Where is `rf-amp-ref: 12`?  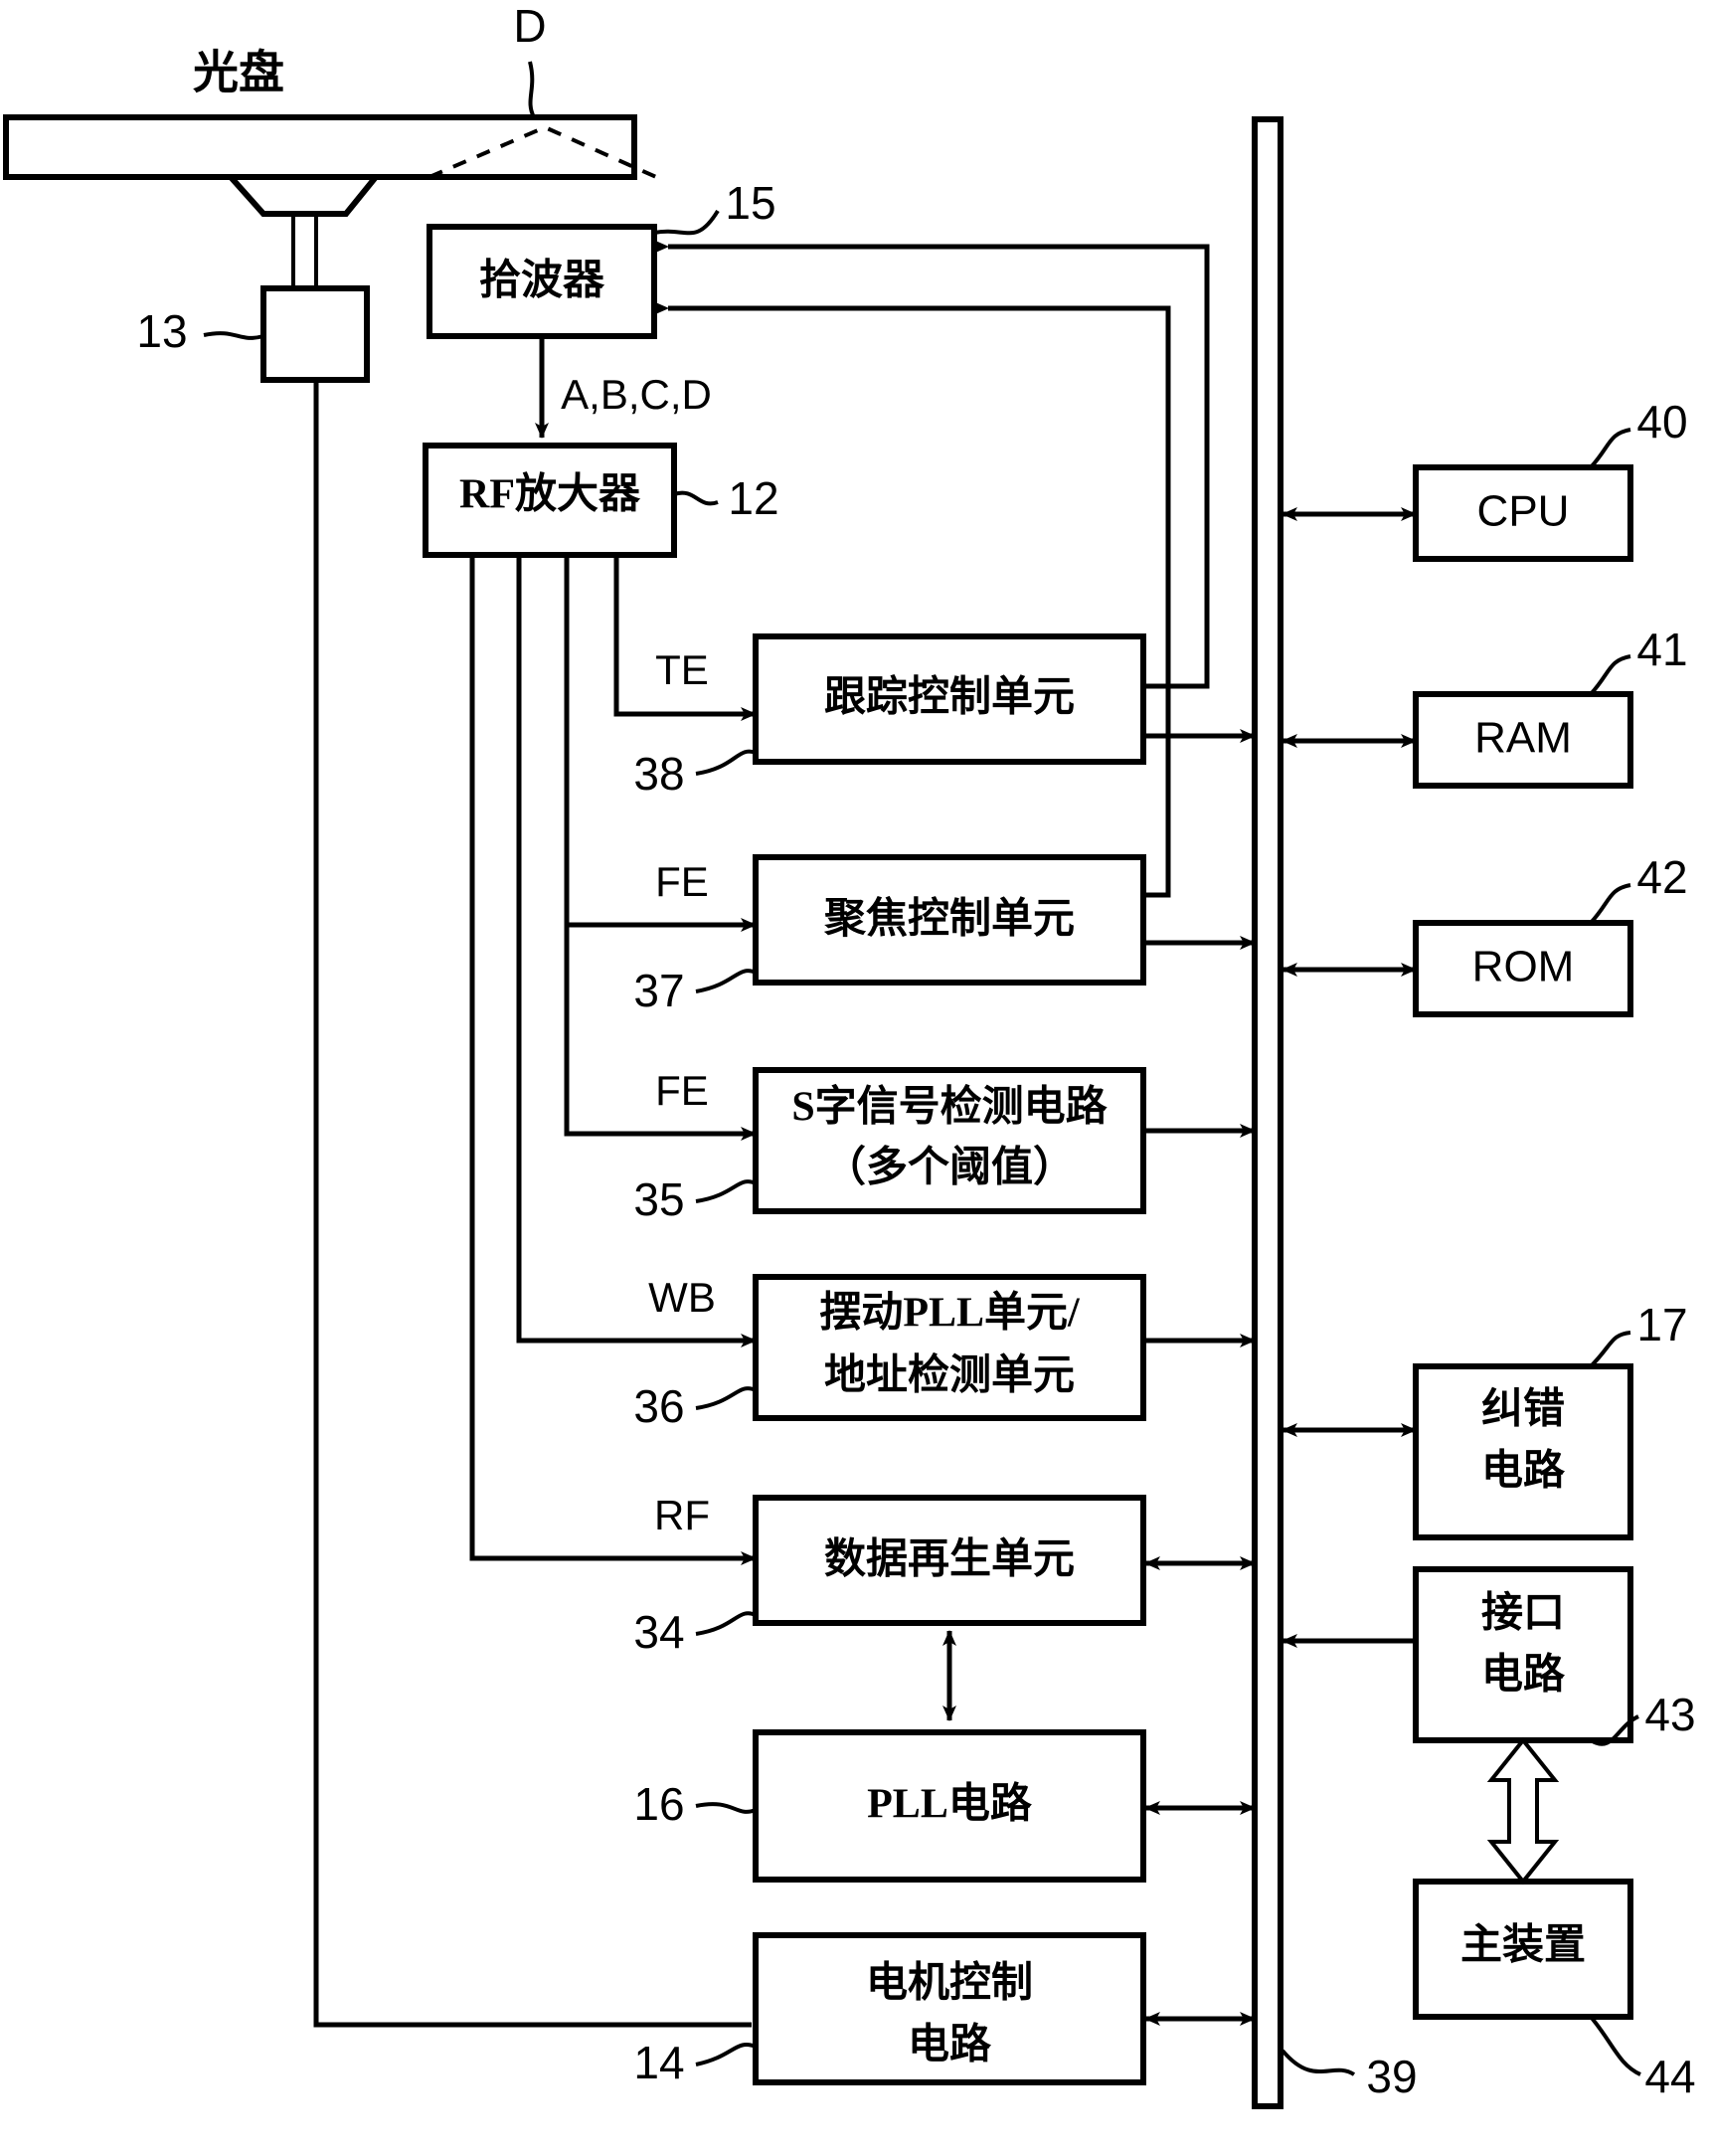
rf-amp-ref: 12 is located at coordinates (753, 498).